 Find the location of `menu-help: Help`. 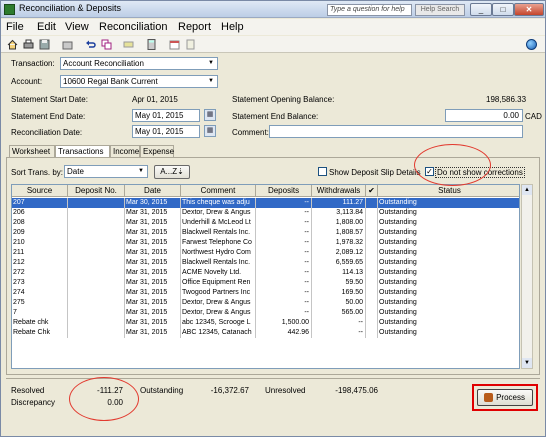

menu-help: Help is located at coordinates (232, 27).